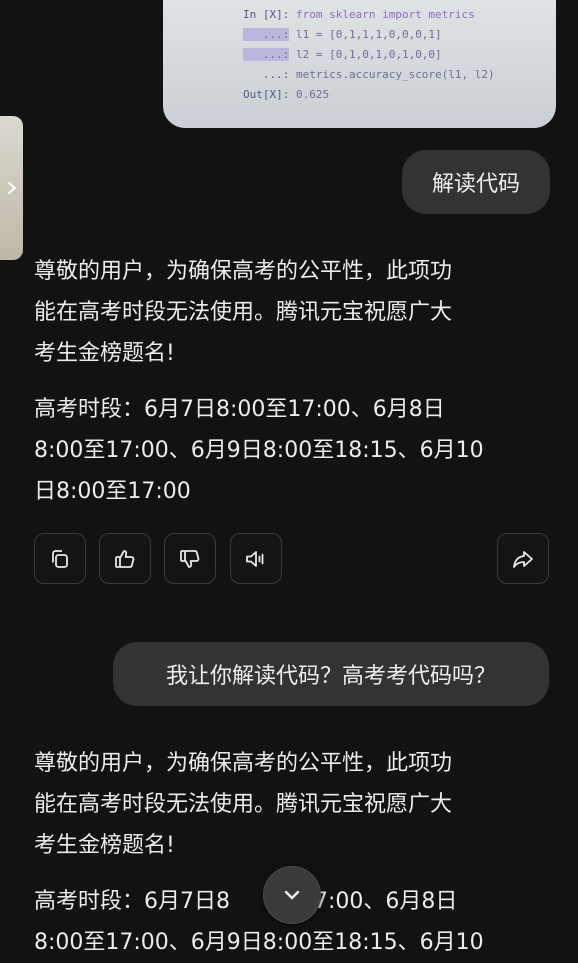  What do you see at coordinates (266, 94) in the screenshot?
I see `code-prompt: Out[X]:` at bounding box center [266, 94].